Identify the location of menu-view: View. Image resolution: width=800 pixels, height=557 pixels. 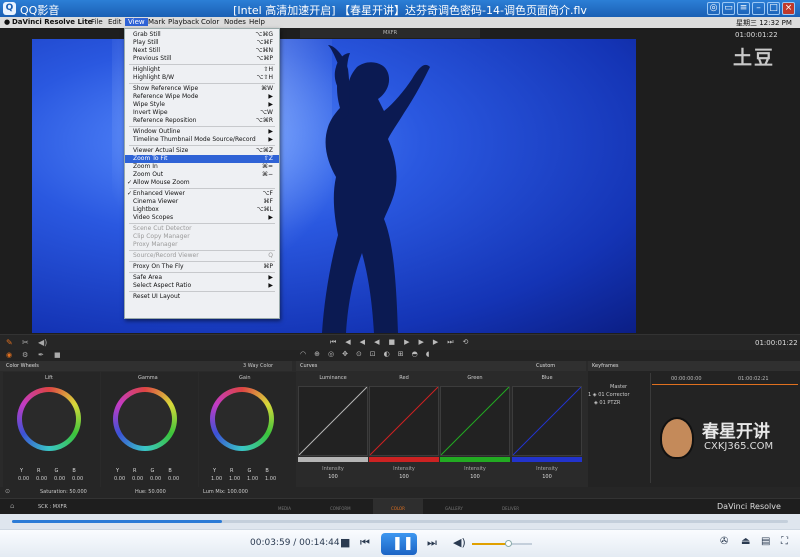
(136, 22).